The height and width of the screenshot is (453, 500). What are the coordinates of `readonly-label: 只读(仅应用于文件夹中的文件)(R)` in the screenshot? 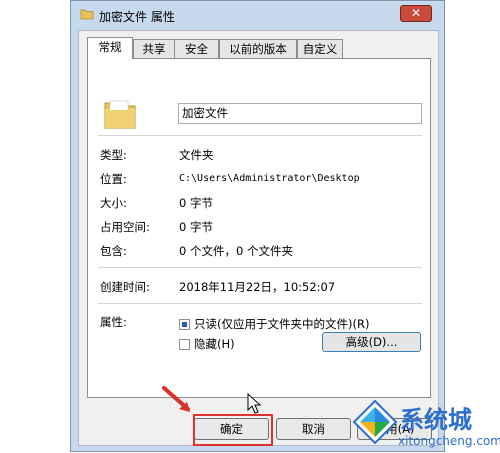 It's located at (281, 324).